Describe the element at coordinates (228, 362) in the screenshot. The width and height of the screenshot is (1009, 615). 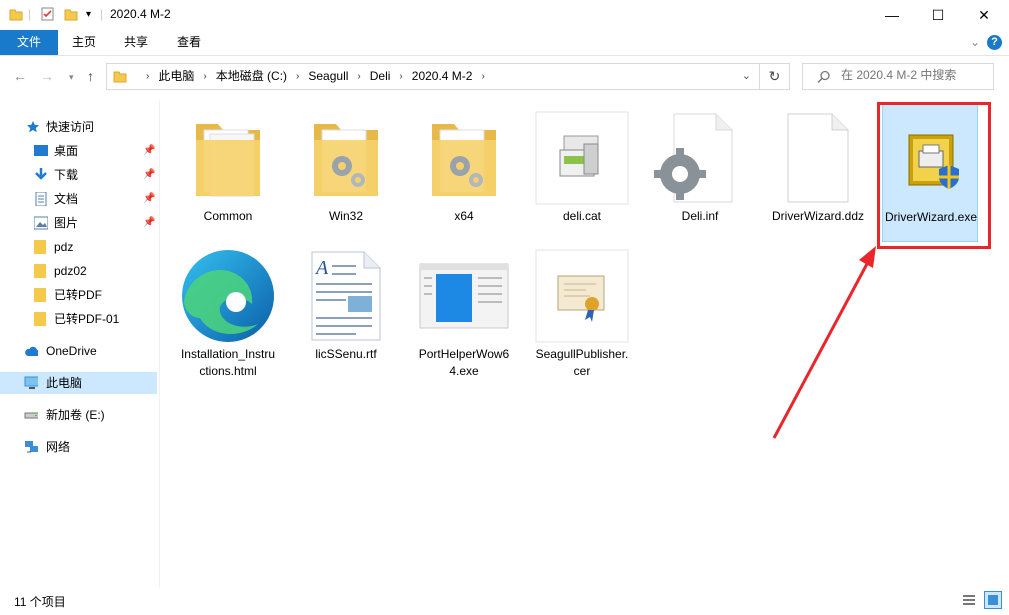
I see `file-name: Installation_Instructions.html` at that location.